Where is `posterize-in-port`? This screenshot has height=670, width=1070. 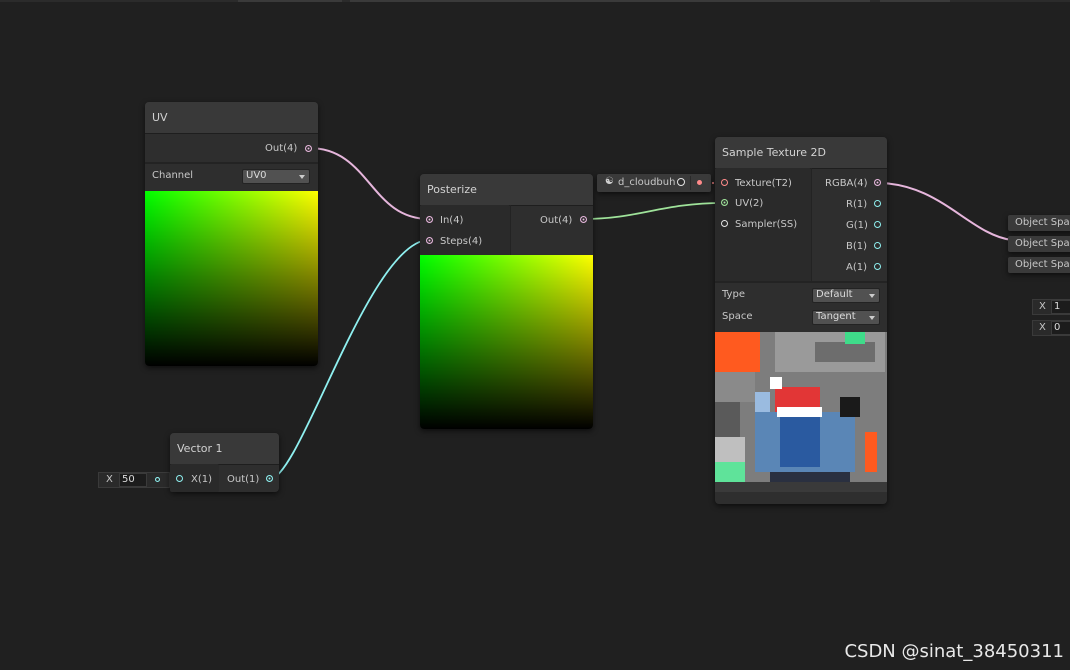
posterize-in-port is located at coordinates (429, 219).